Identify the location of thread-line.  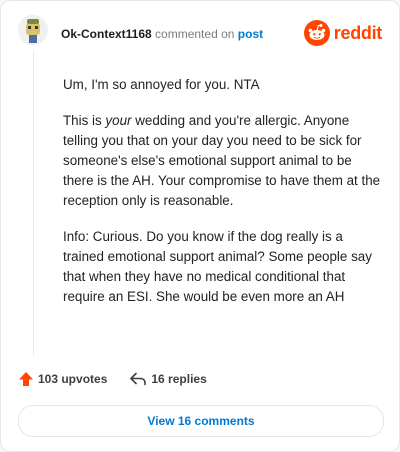
(33, 203).